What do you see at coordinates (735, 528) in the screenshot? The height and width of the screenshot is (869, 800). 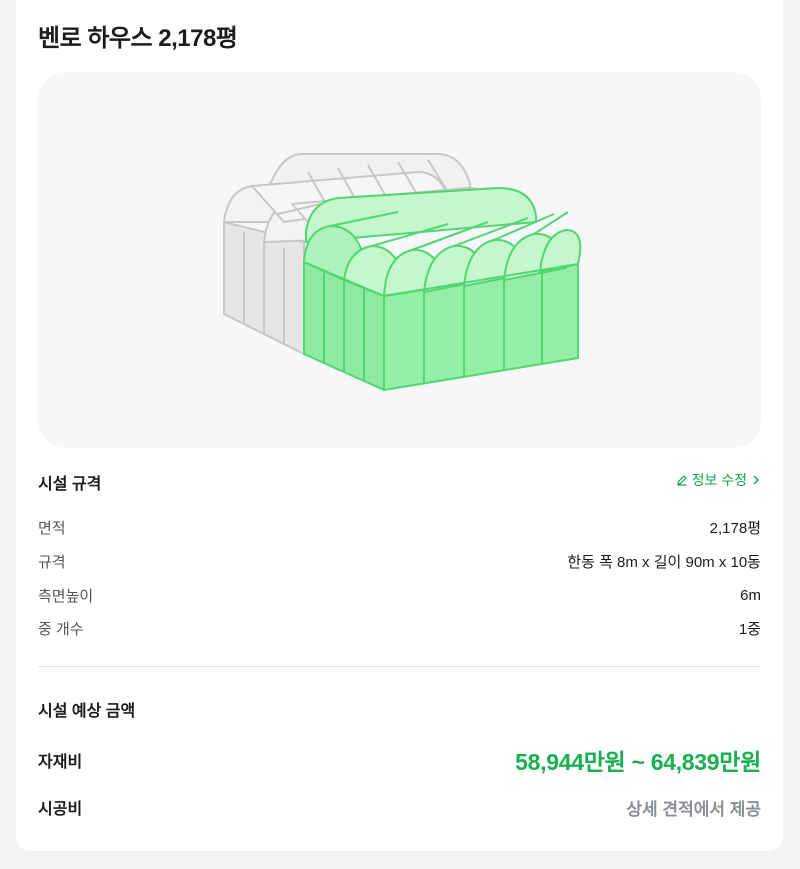 I see `spec-value: 2,178평` at bounding box center [735, 528].